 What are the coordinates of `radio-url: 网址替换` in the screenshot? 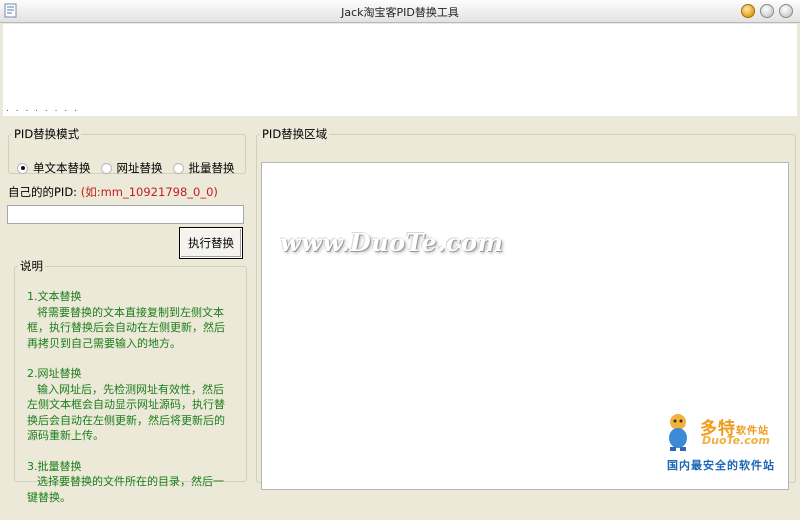 It's located at (131, 168).